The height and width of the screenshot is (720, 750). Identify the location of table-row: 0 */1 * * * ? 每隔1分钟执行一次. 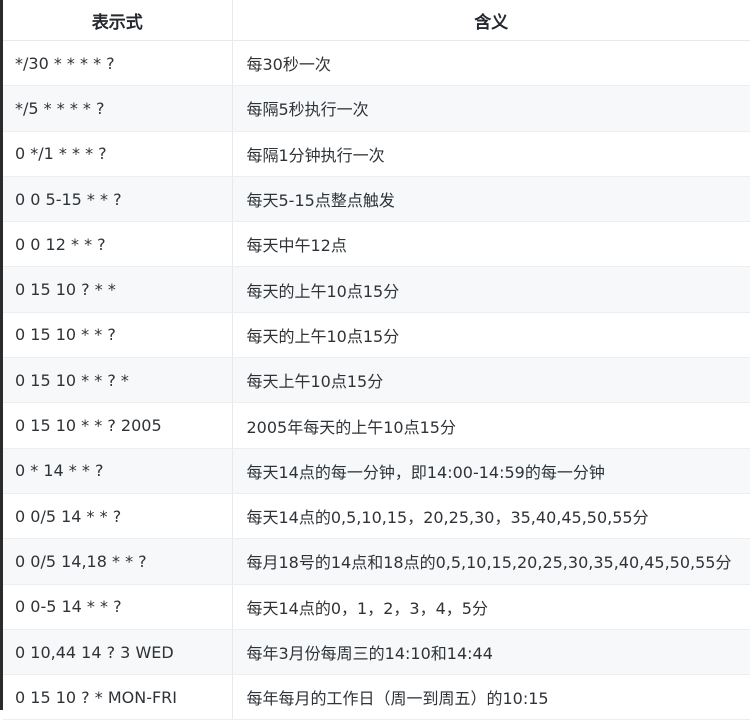
(376, 154).